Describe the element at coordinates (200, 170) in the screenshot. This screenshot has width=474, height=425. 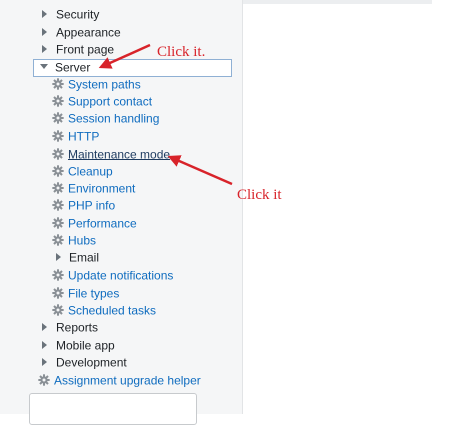
I see `arrow-to-maintenance-mode` at that location.